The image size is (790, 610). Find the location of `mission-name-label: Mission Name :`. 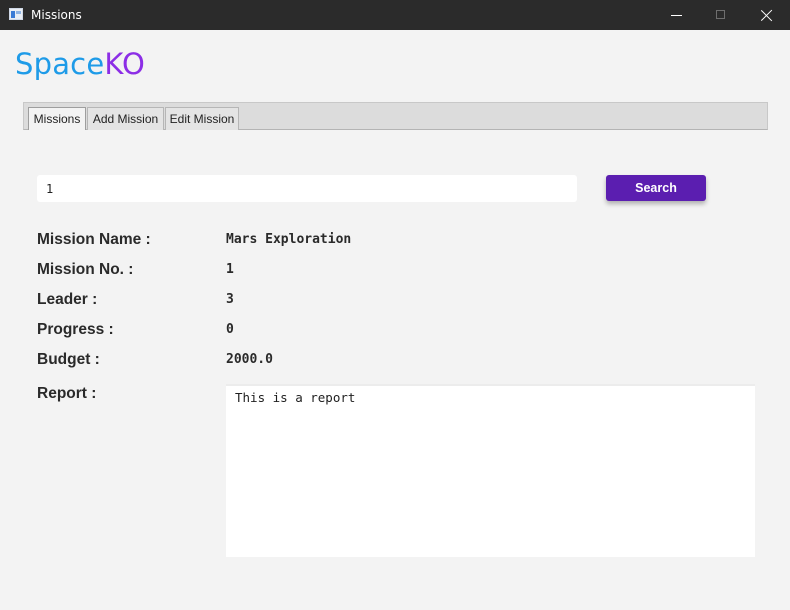

mission-name-label: Mission Name : is located at coordinates (94, 239).